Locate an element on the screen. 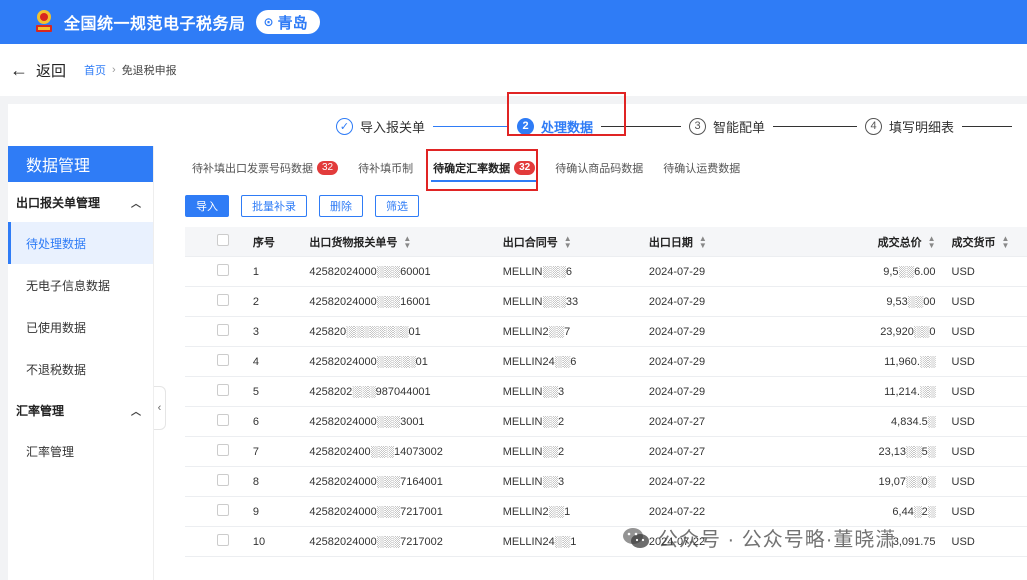 The height and width of the screenshot is (580, 1027). tab-currency: 待补填币制 is located at coordinates (385, 168).